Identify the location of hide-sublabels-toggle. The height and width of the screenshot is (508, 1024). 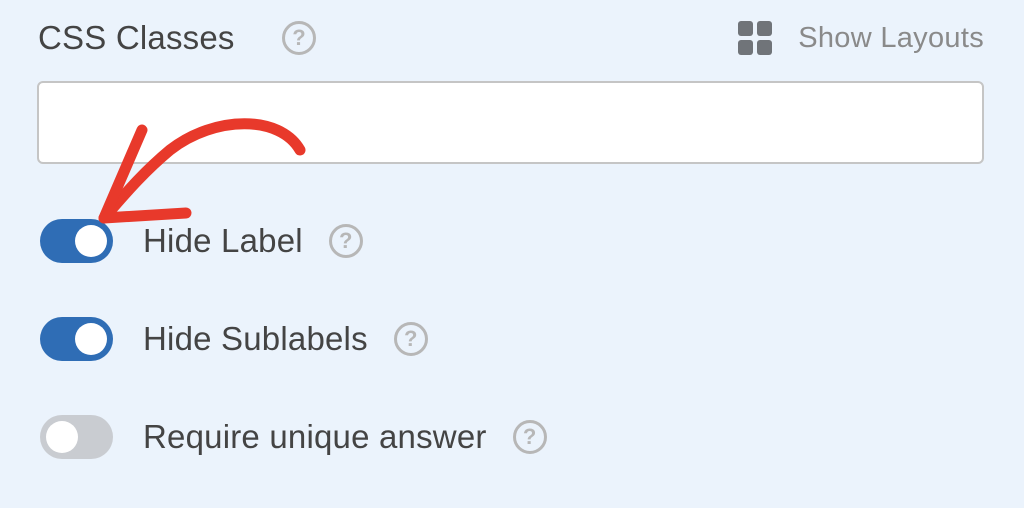
(76, 339).